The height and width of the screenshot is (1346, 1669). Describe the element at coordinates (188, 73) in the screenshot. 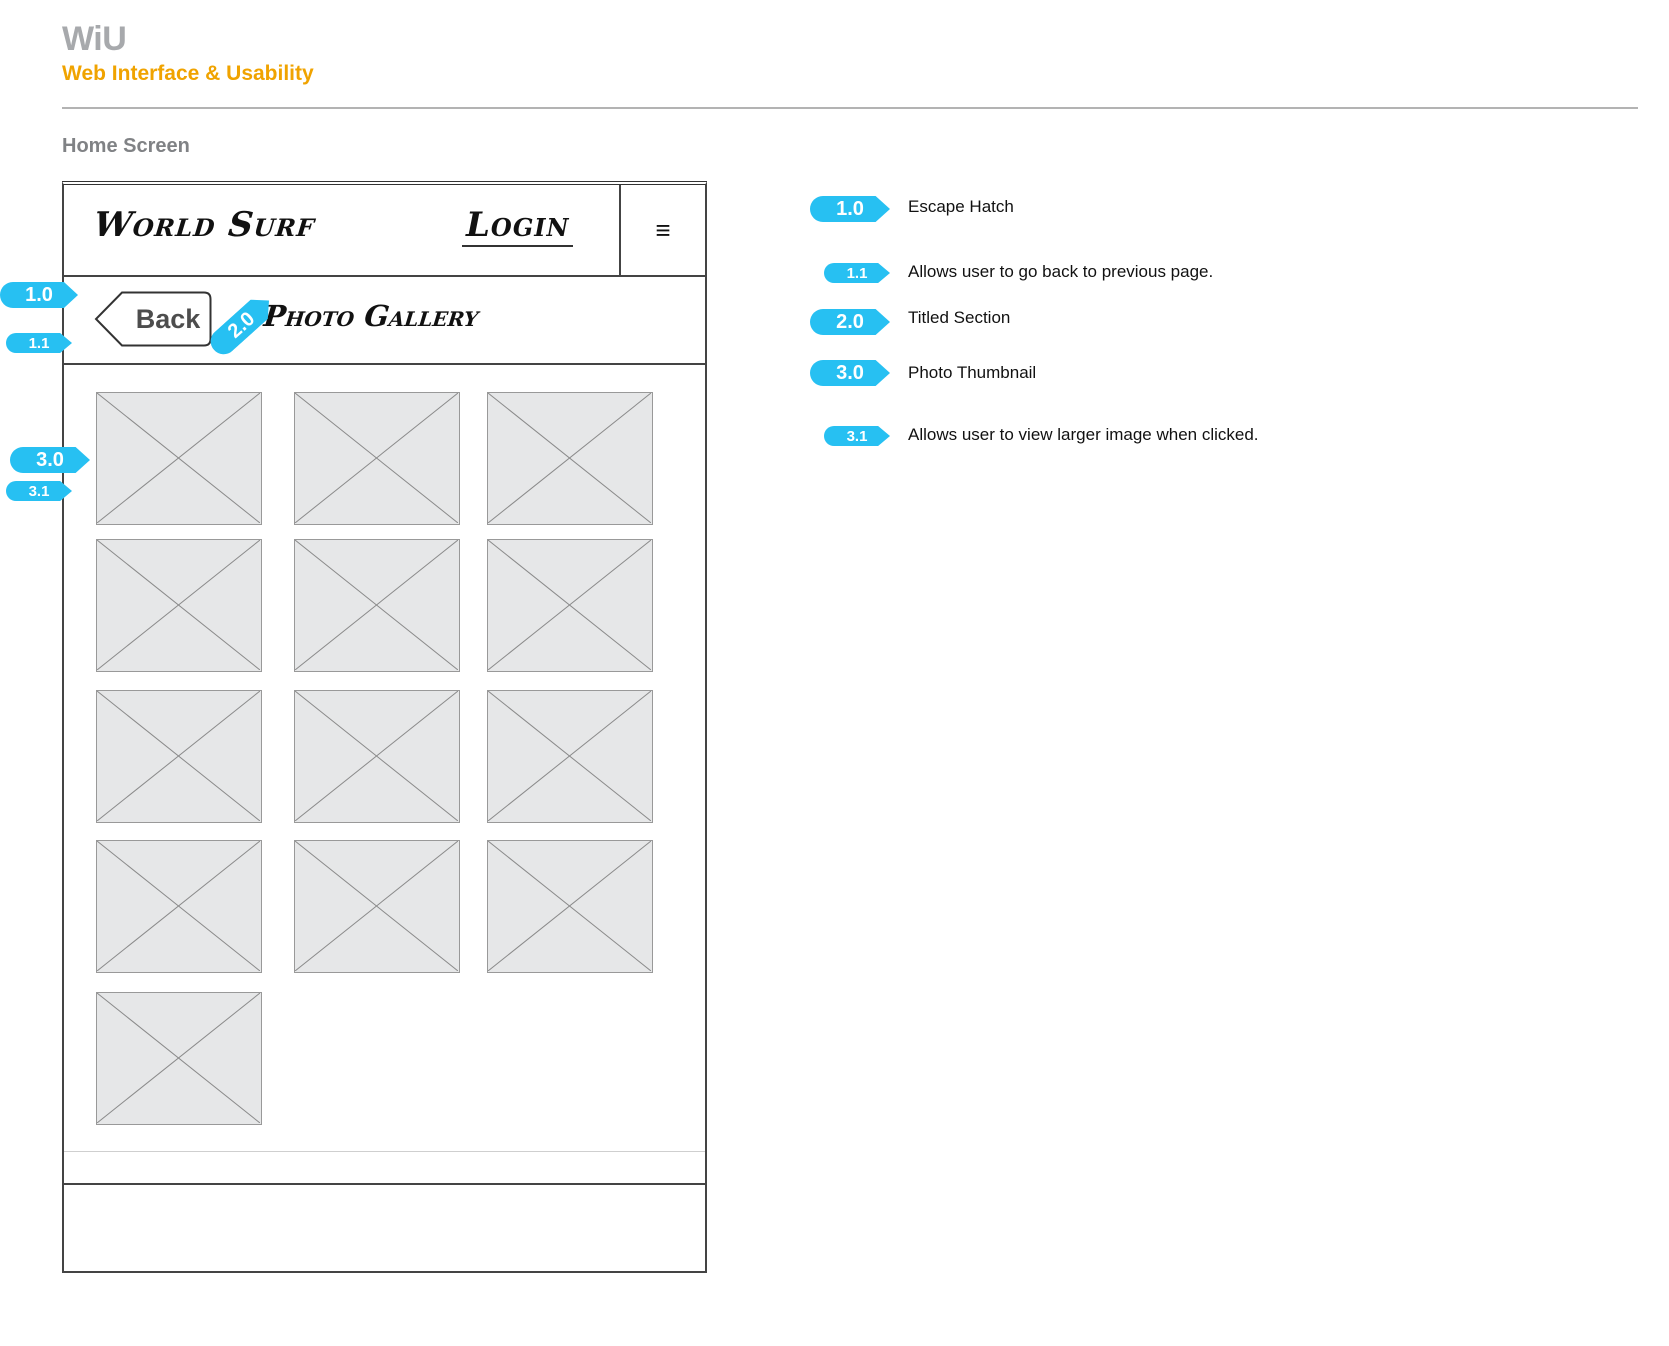

I see `brand-subtitle: Web Interface & Usability` at that location.